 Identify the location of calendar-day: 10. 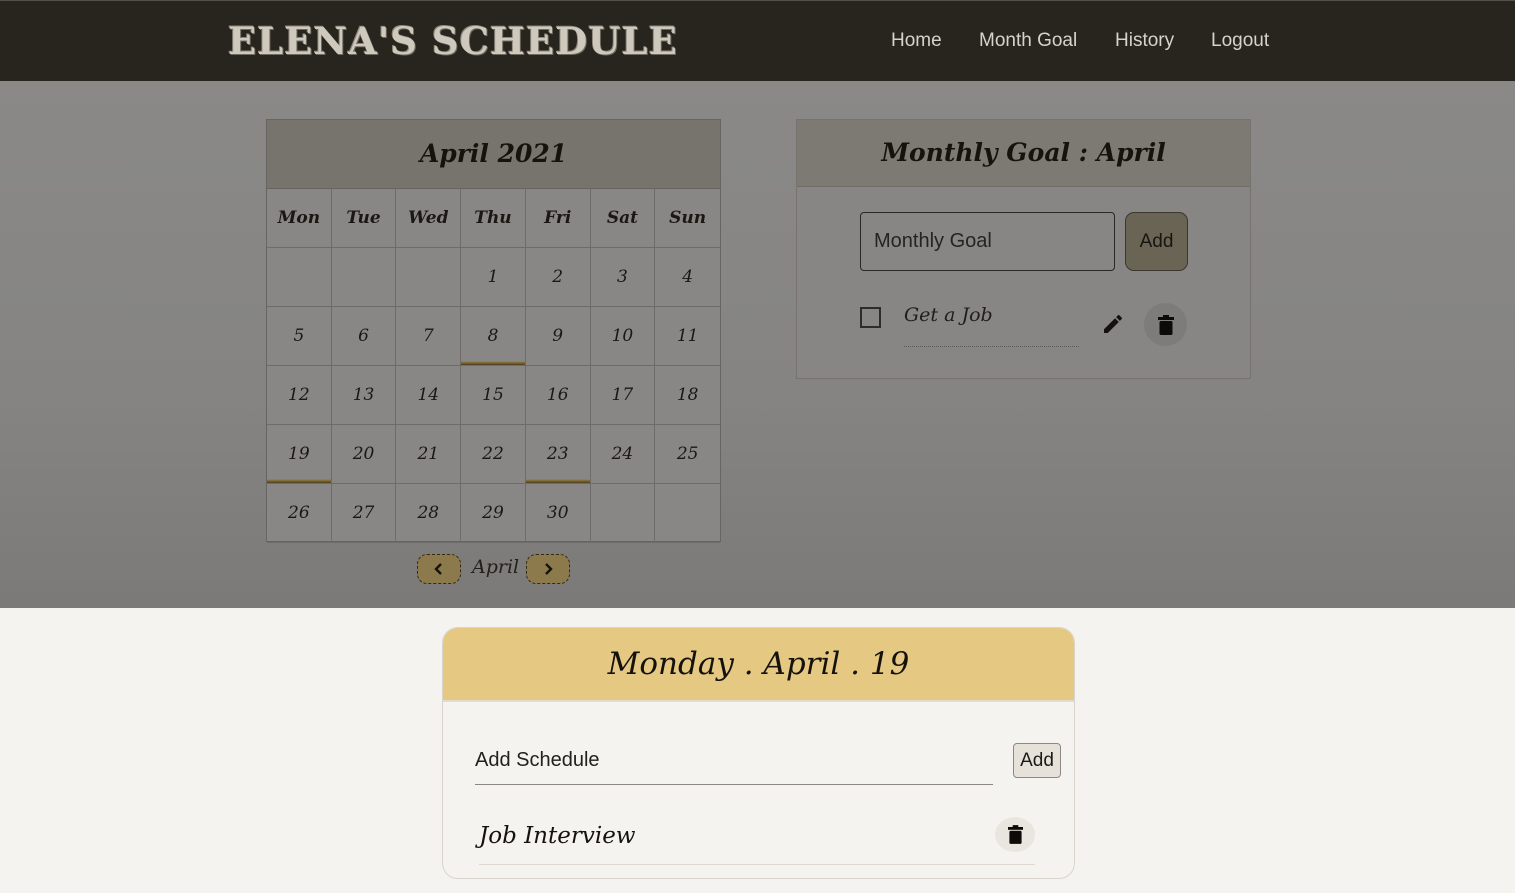
(623, 336).